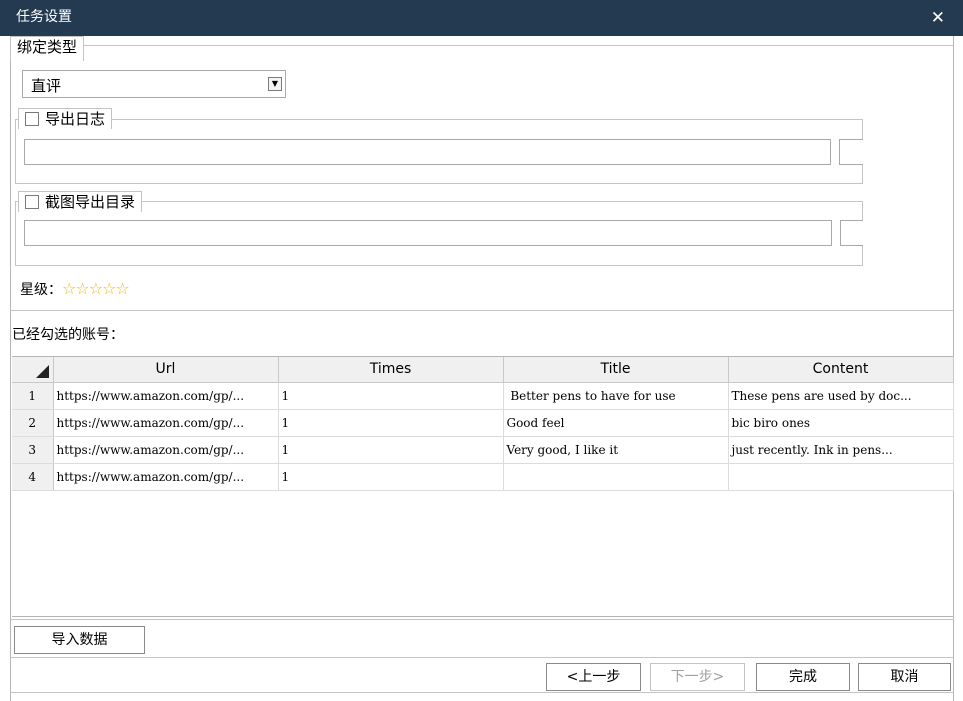 This screenshot has height=701, width=963. I want to click on import-data-button: 导入数据, so click(79, 640).